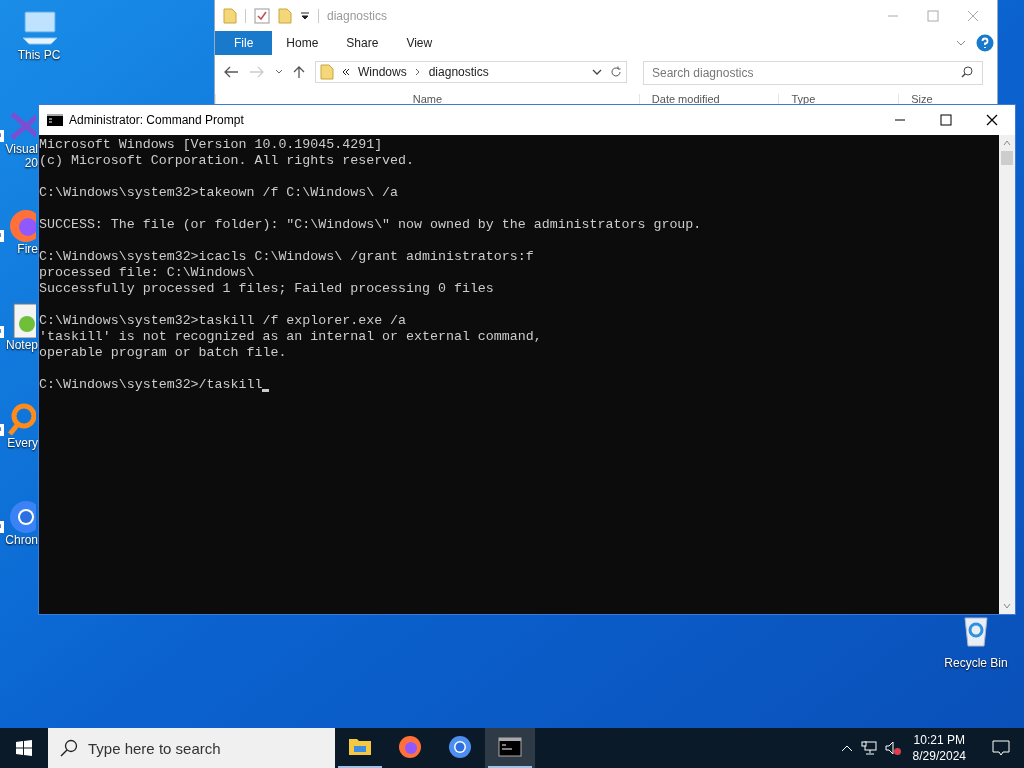 The width and height of the screenshot is (1024, 768). What do you see at coordinates (939, 756) in the screenshot?
I see `clock-date: 8/29/2024` at bounding box center [939, 756].